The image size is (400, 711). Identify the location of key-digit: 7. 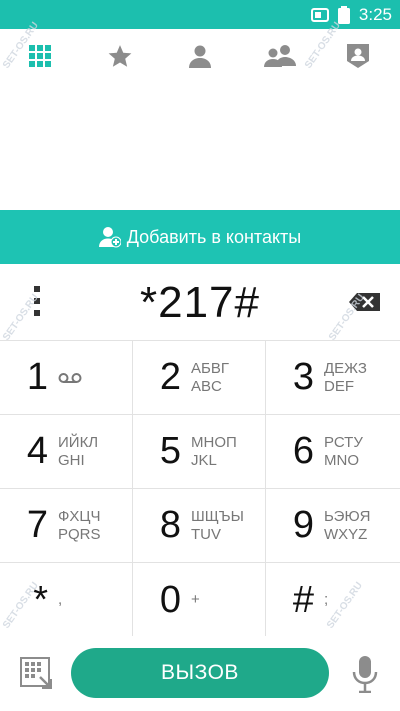
(37, 525).